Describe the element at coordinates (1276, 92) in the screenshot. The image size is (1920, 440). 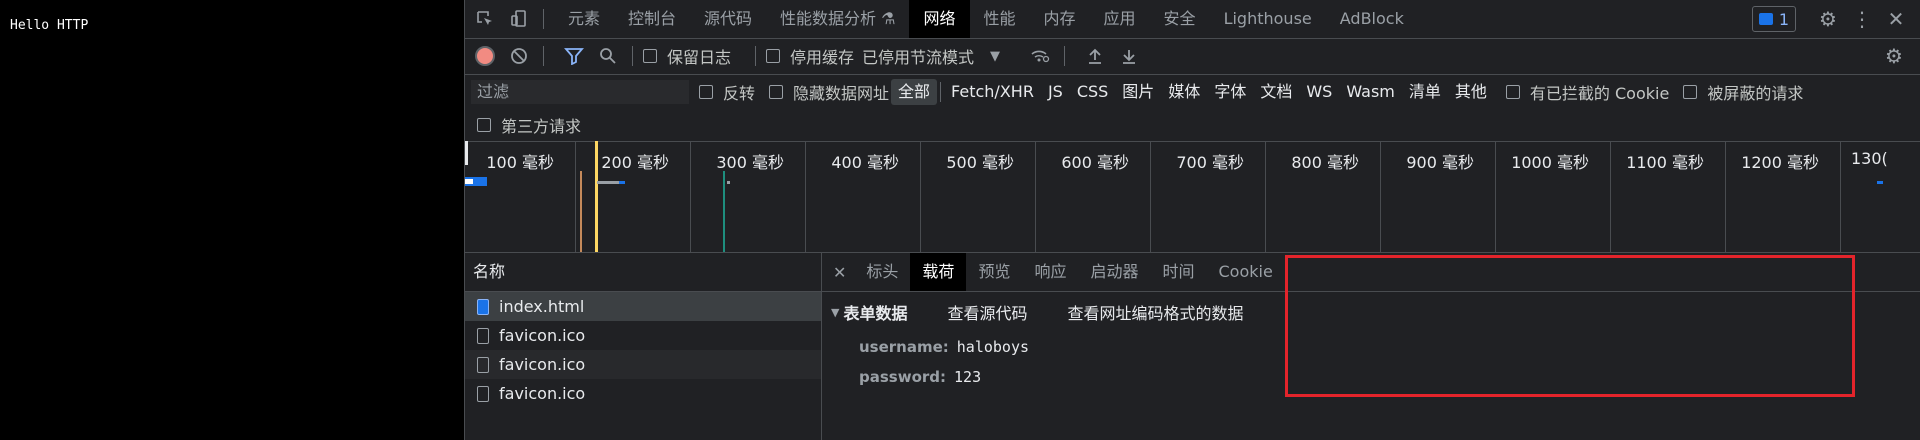
I see `type-filter-doc: 文档` at that location.